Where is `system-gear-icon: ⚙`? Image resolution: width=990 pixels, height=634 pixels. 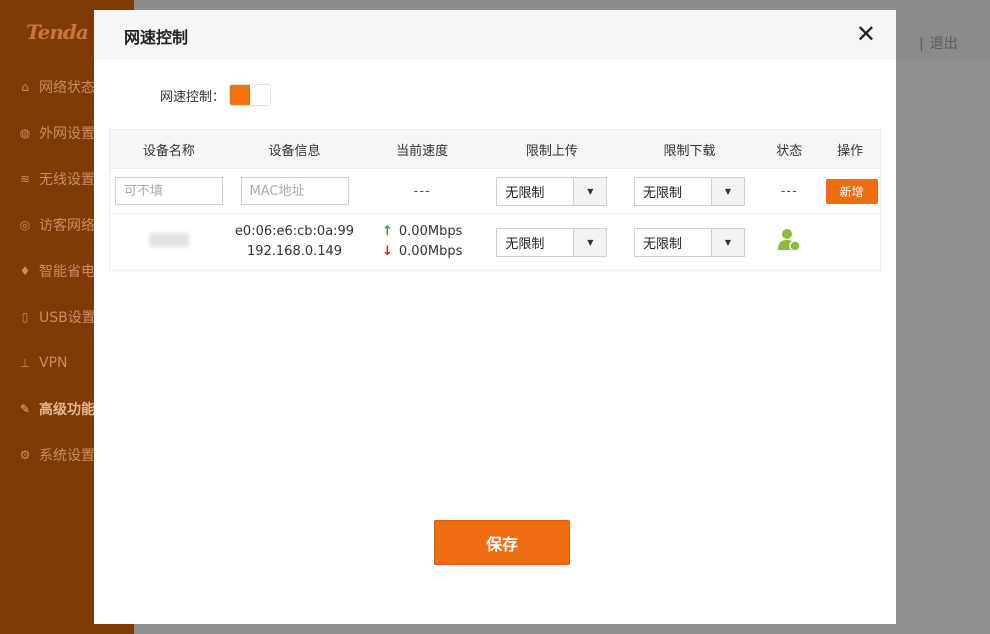
system-gear-icon: ⚙ is located at coordinates (25, 455).